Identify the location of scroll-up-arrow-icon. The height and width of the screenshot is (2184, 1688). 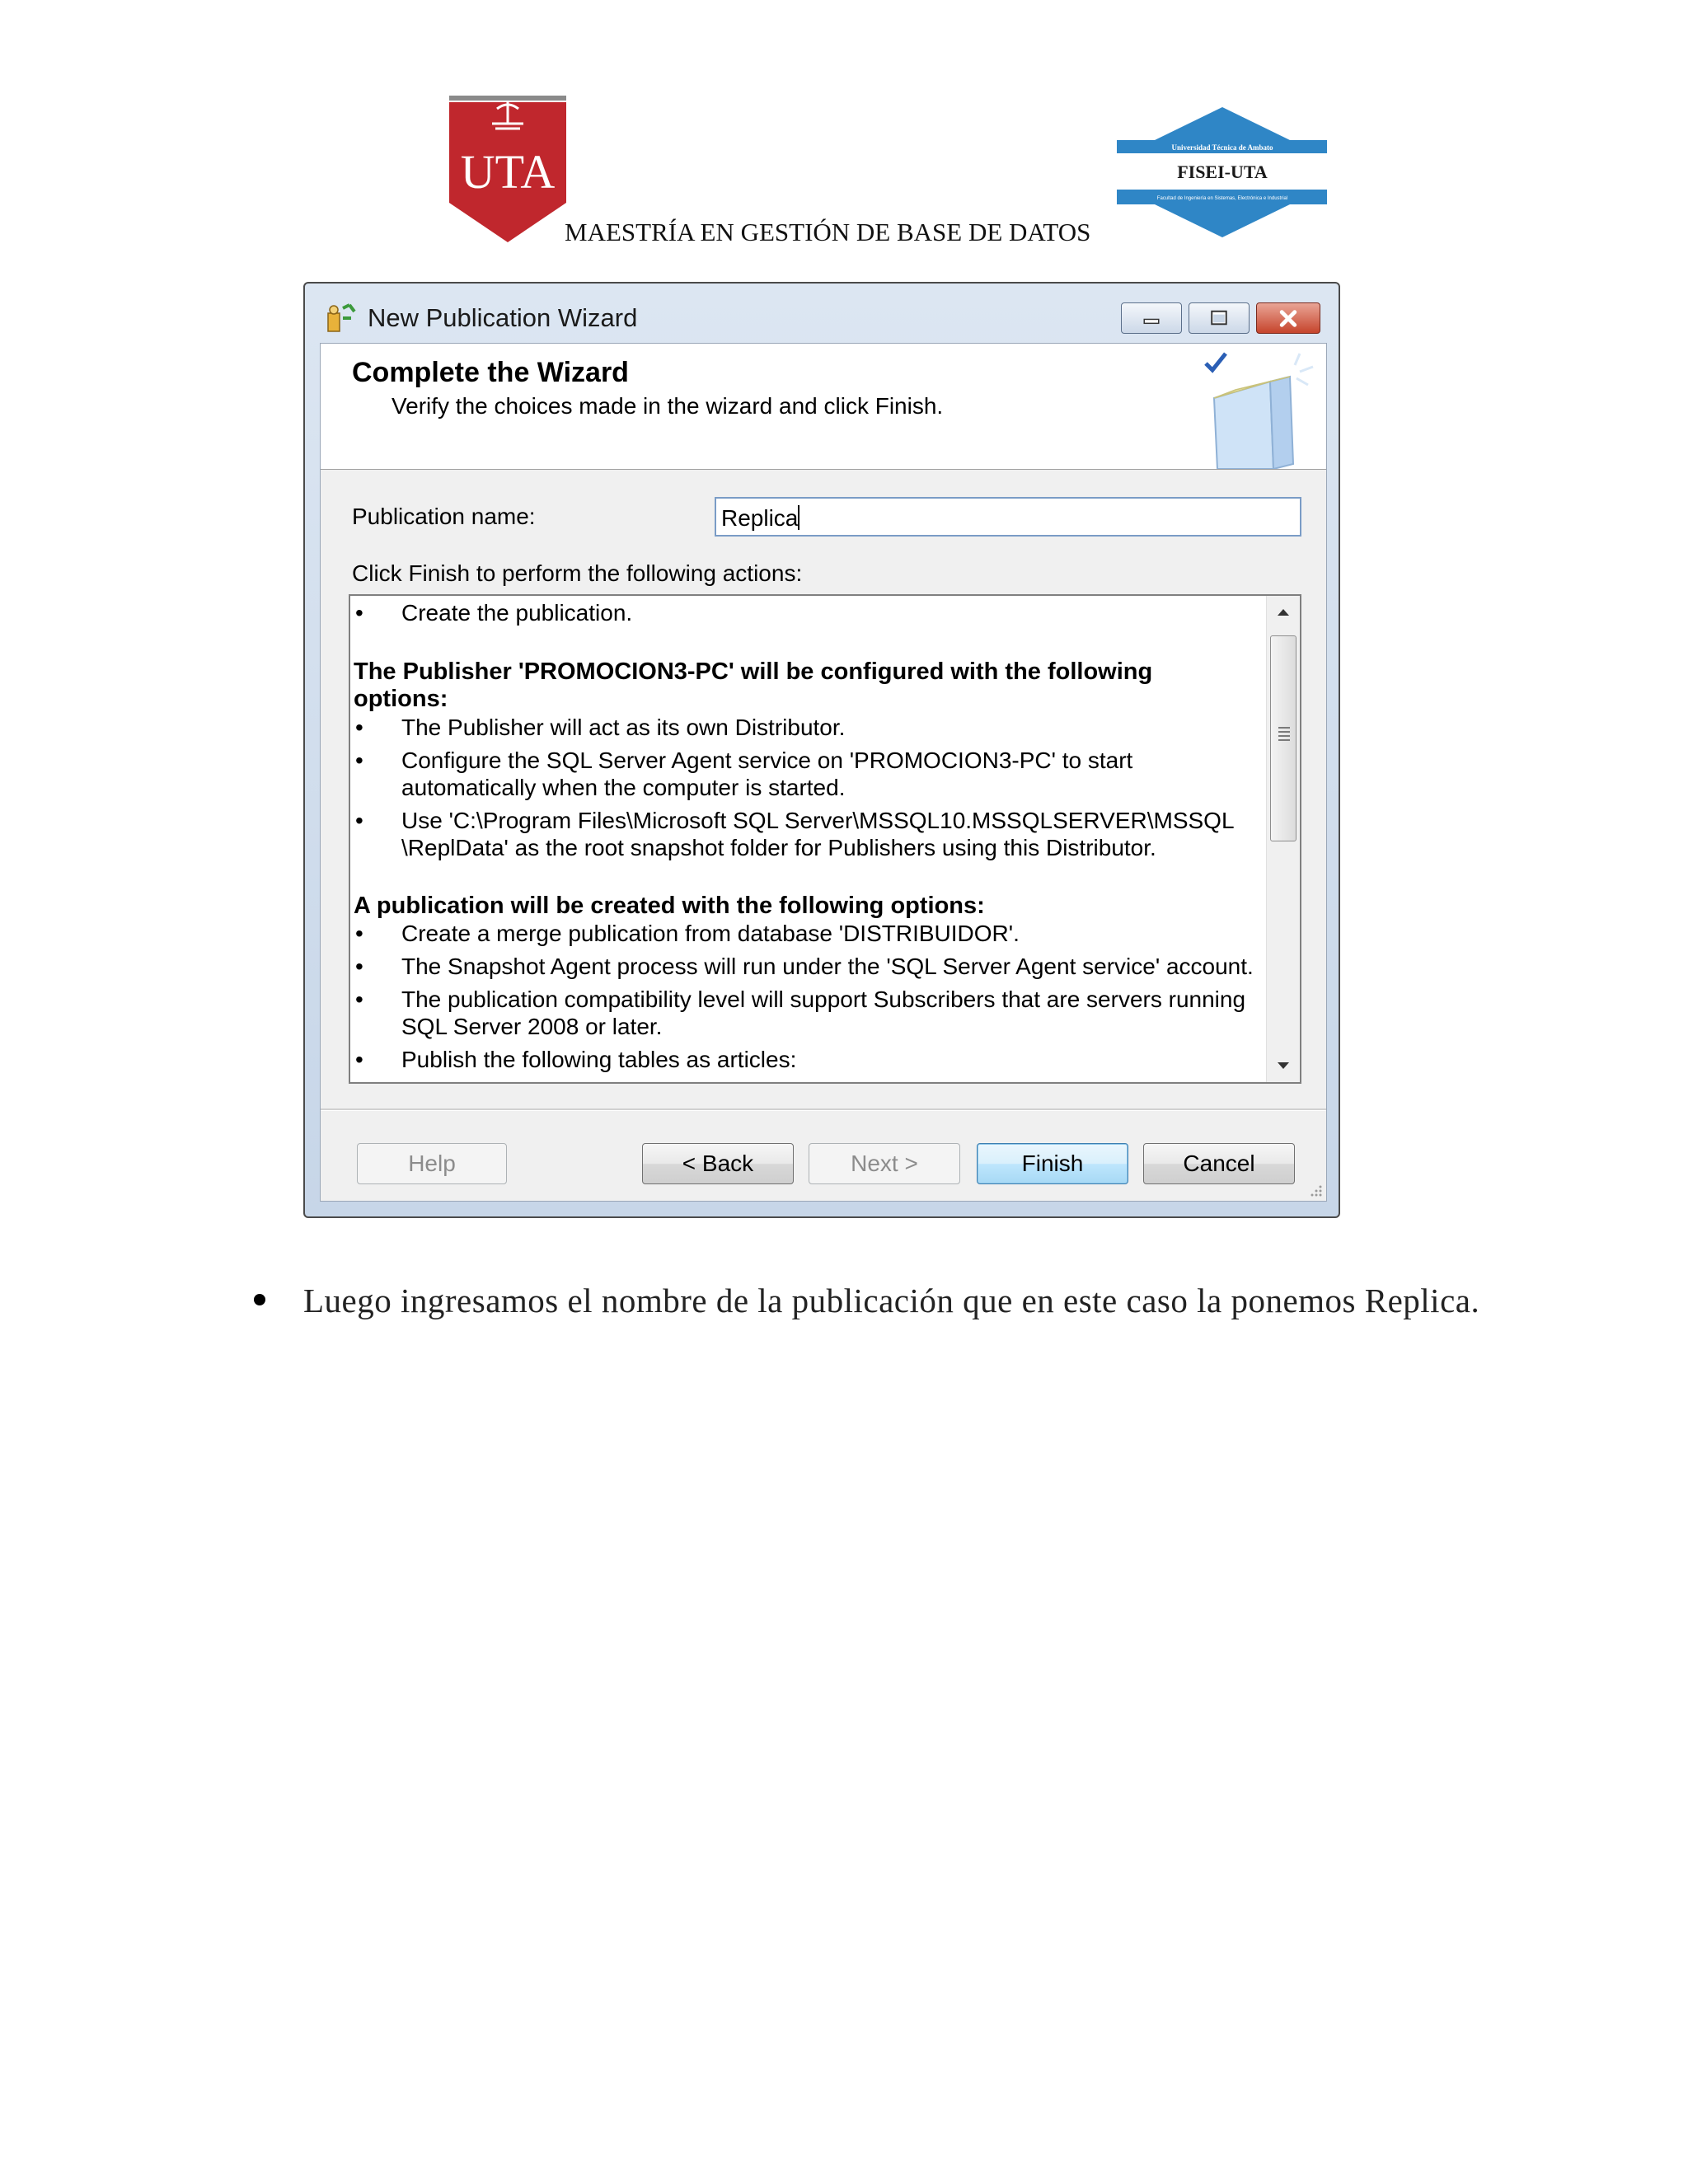
(1283, 612).